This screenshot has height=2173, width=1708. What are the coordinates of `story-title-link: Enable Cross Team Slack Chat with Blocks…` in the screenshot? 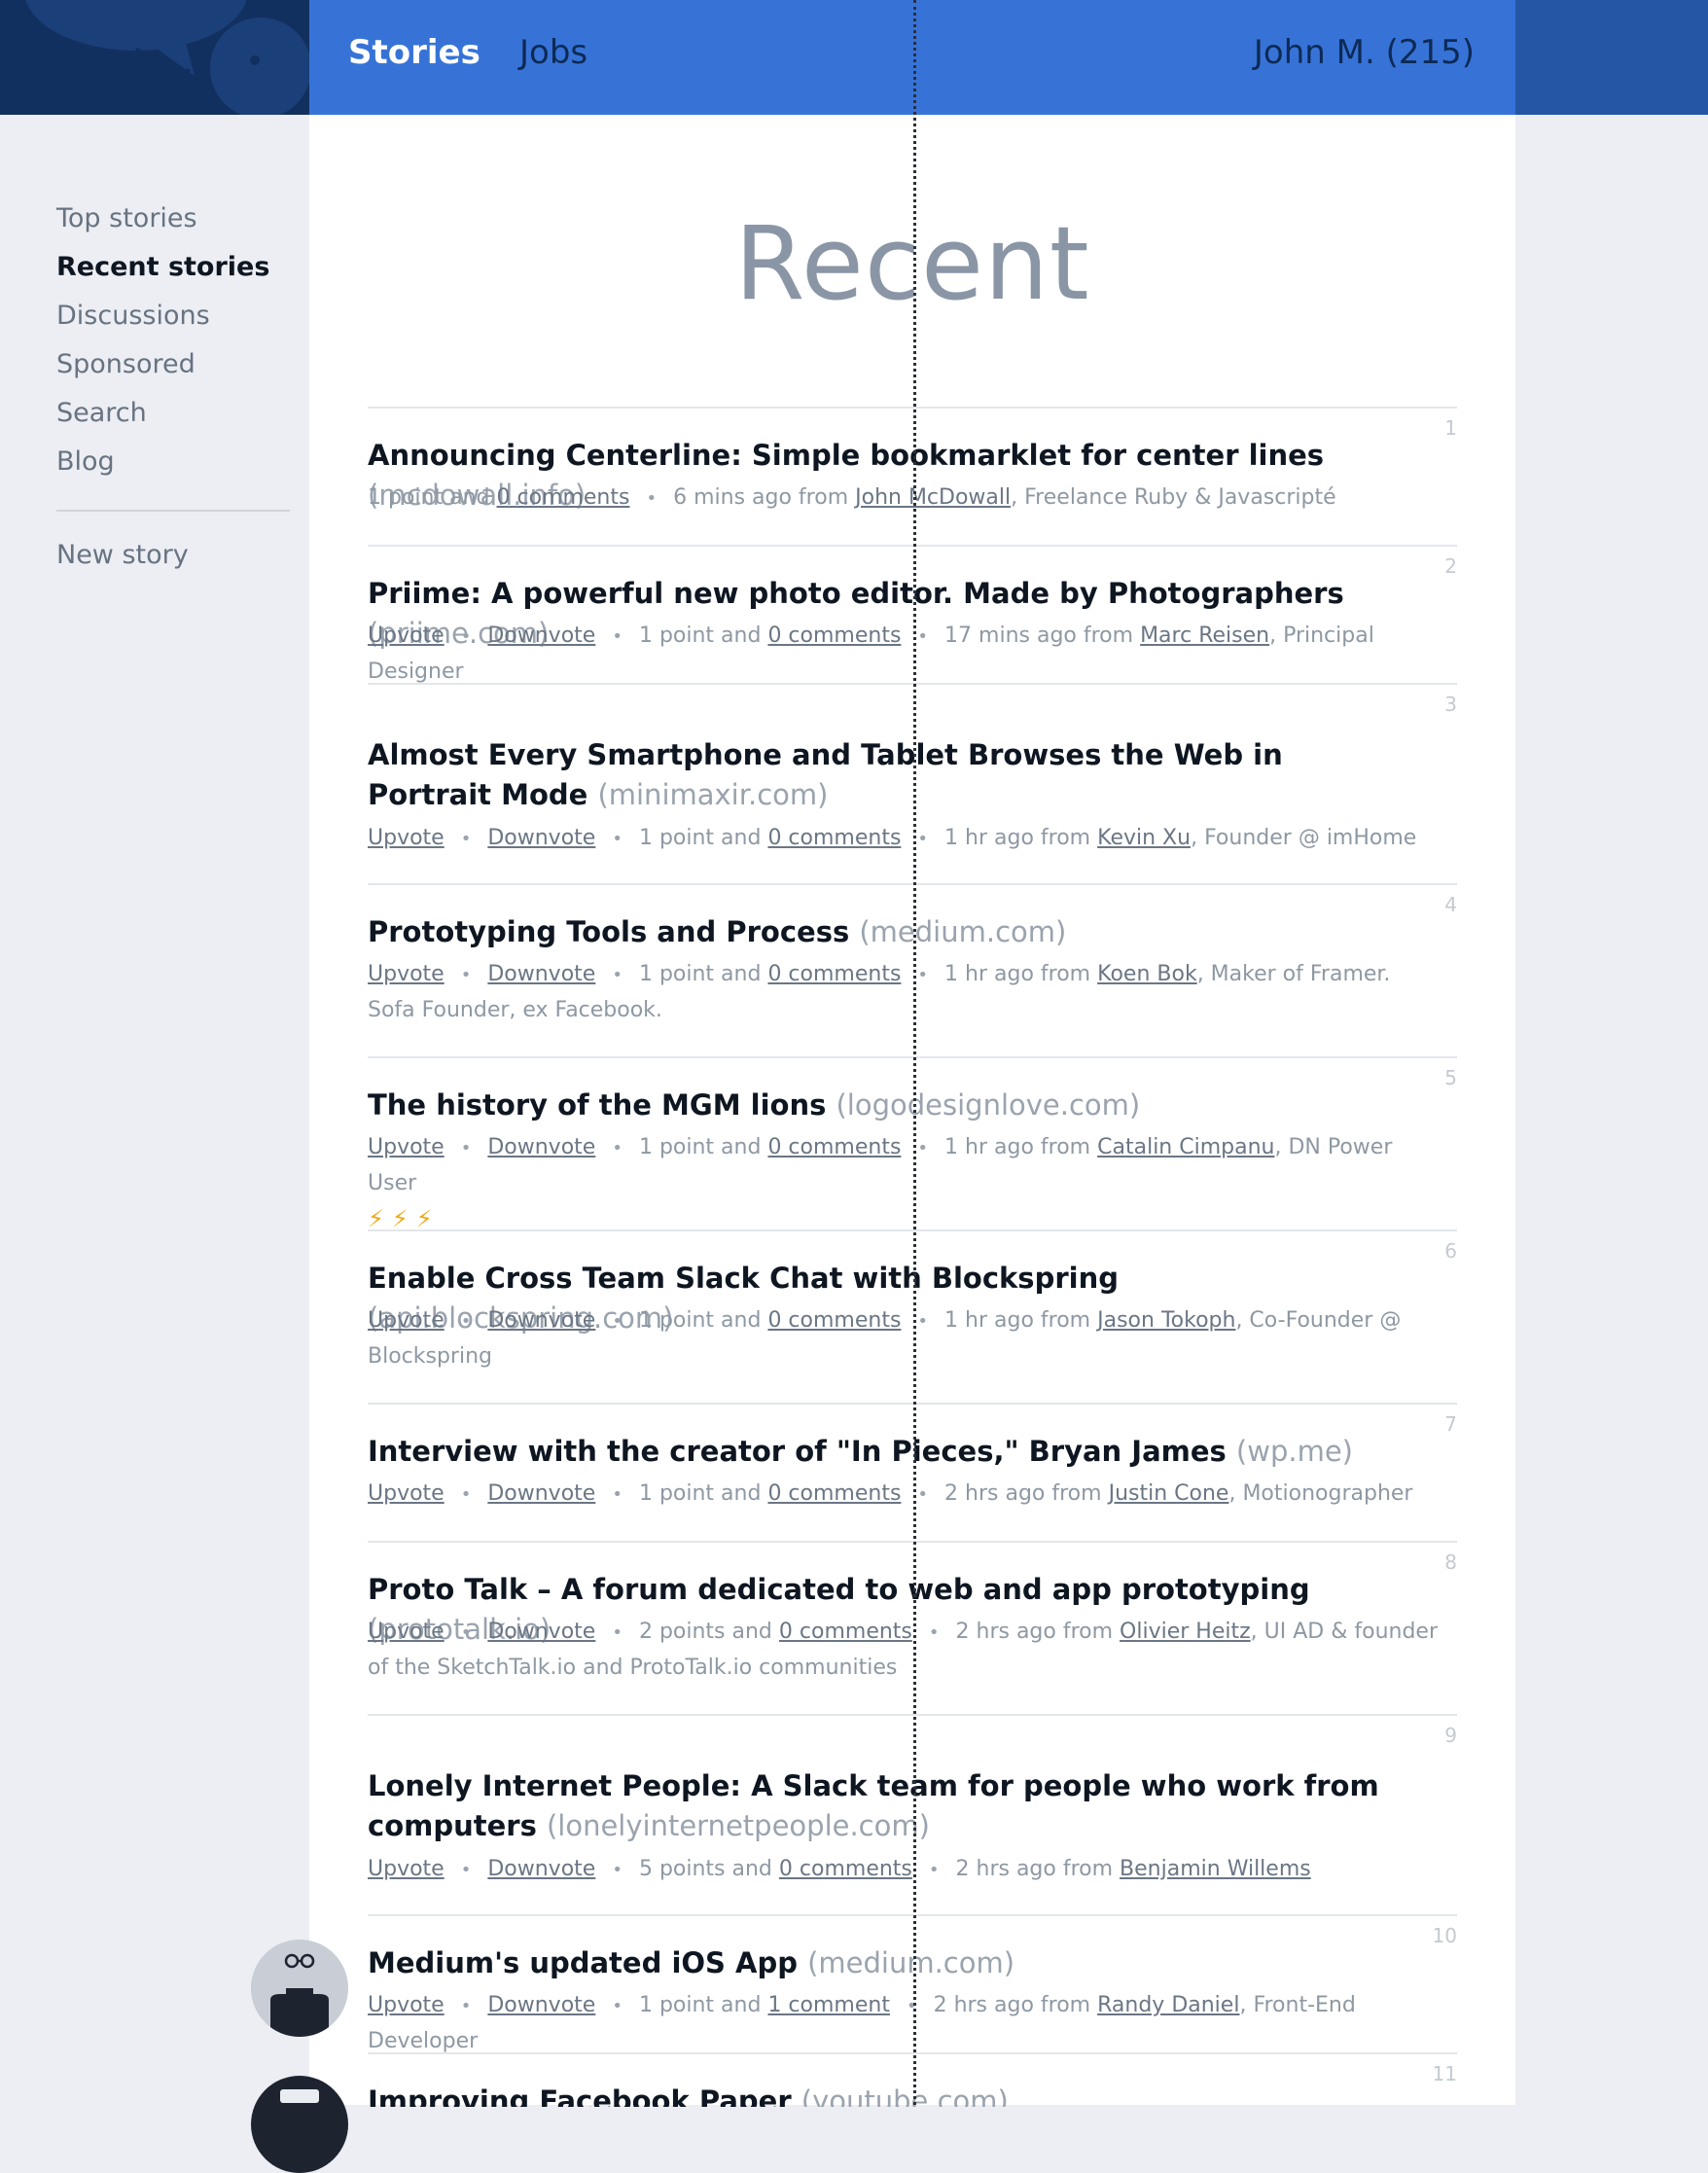 It's located at (743, 1278).